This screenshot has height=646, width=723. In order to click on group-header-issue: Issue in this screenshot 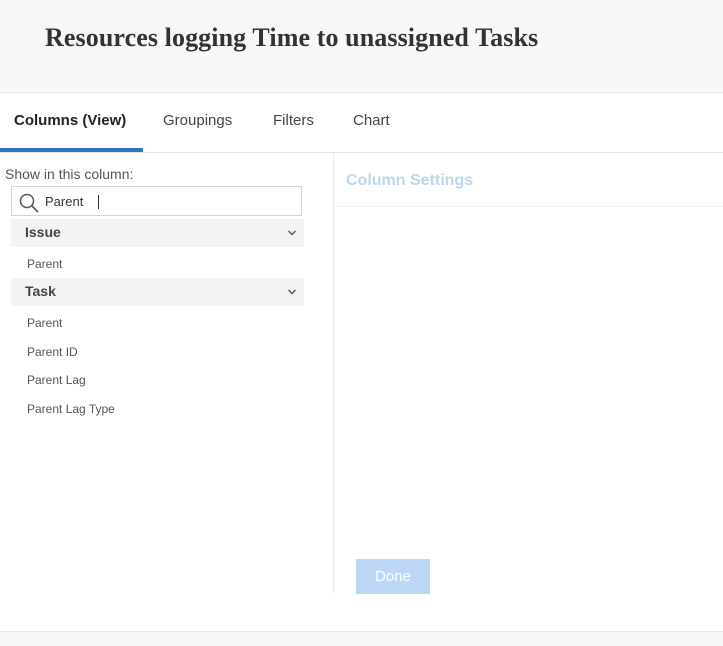, I will do `click(157, 233)`.